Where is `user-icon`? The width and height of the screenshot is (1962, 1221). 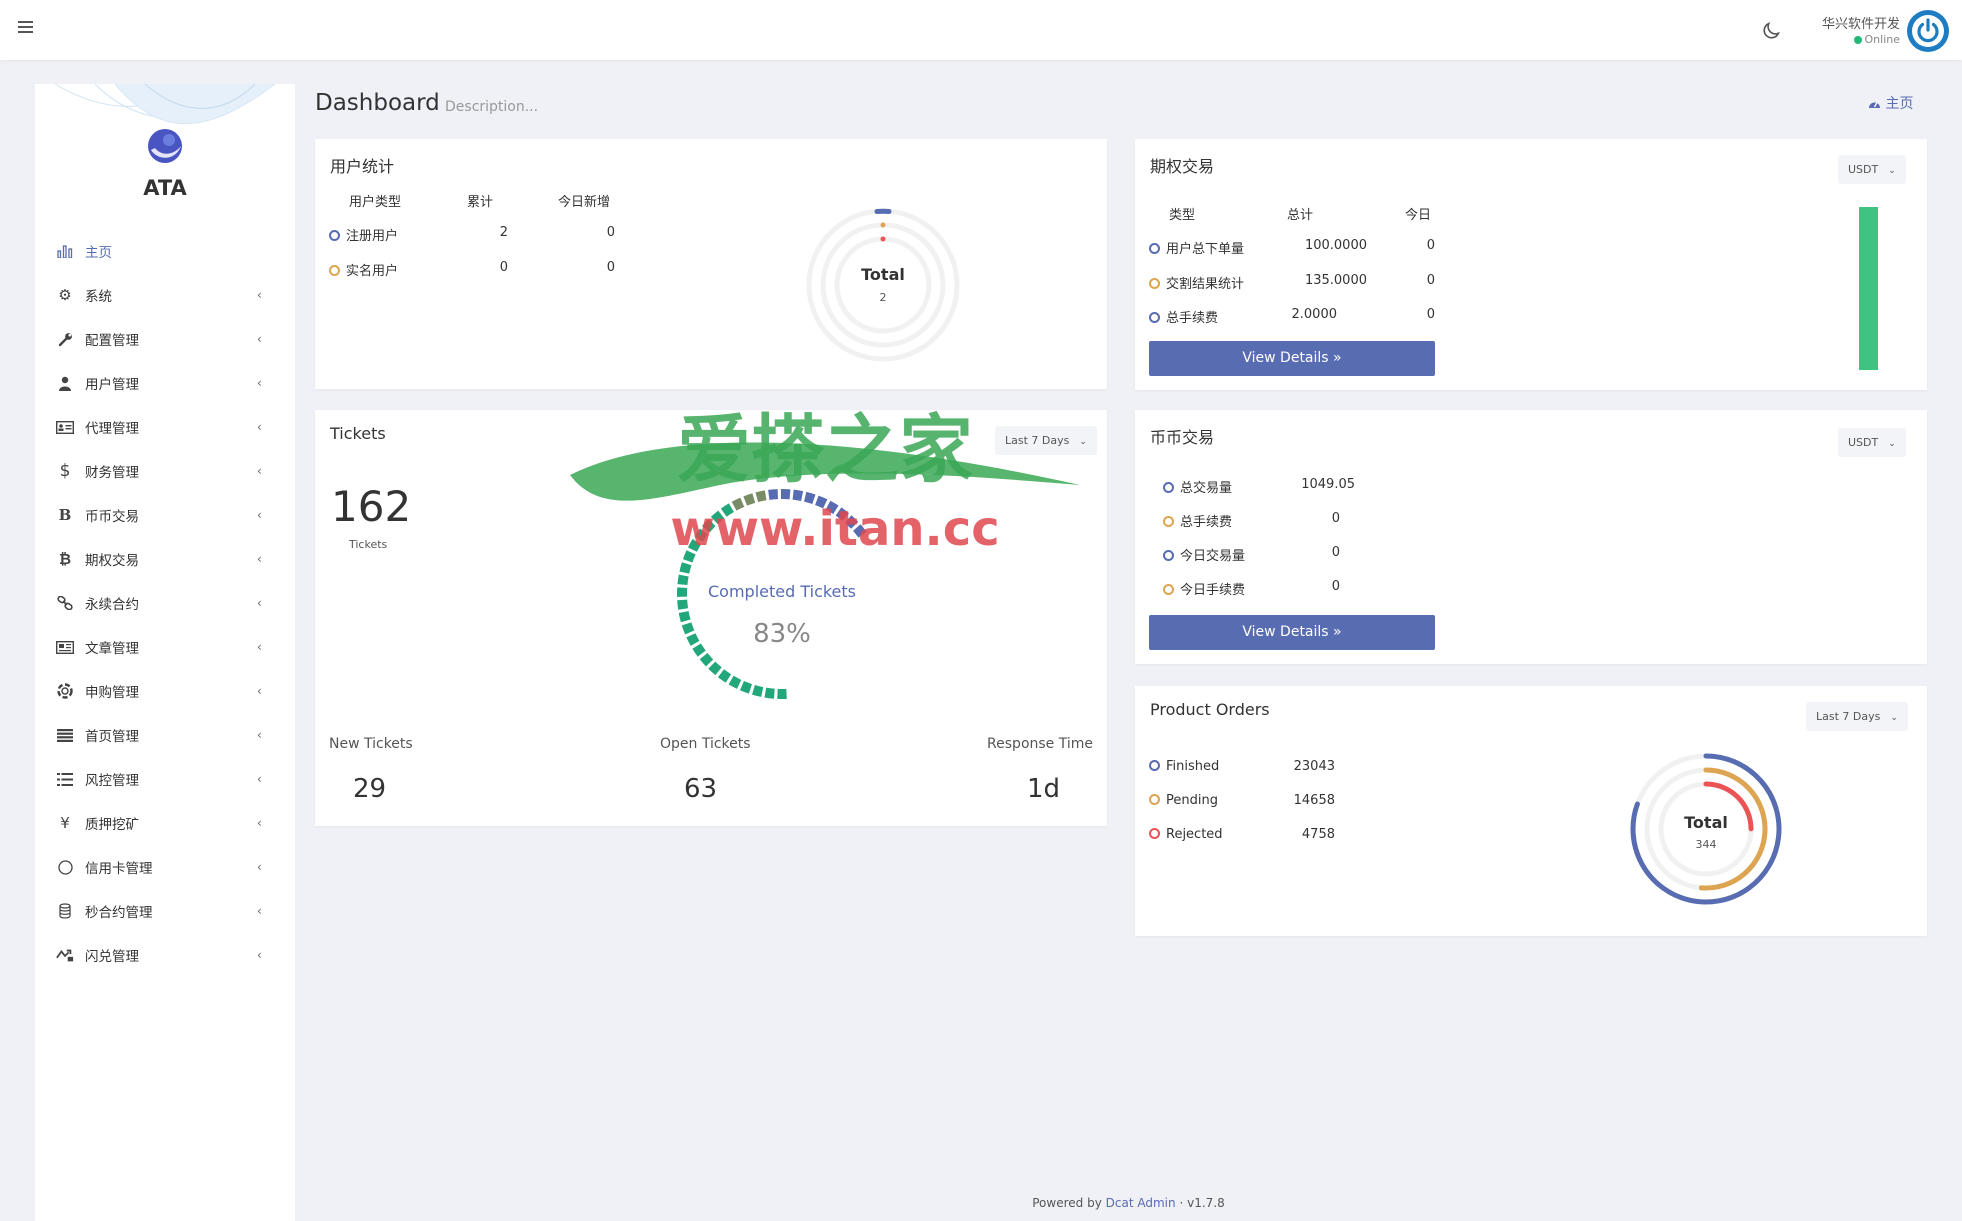 user-icon is located at coordinates (65, 383).